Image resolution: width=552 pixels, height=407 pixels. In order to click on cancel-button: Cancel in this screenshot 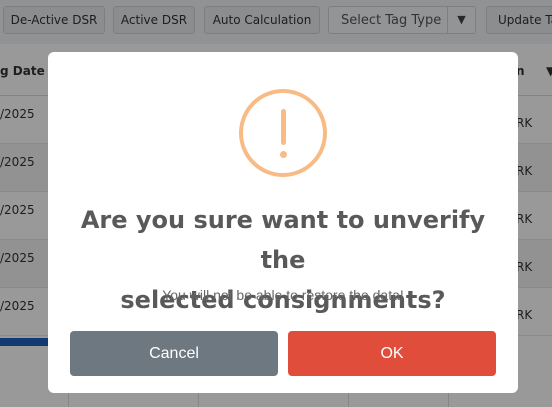, I will do `click(174, 353)`.